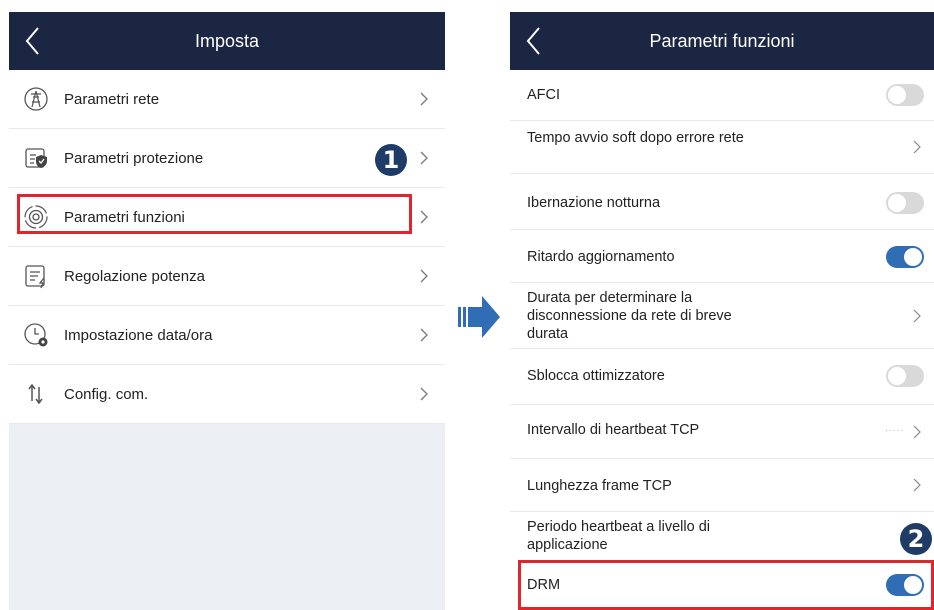  Describe the element at coordinates (916, 539) in the screenshot. I see `step-badge-2: 2` at that location.